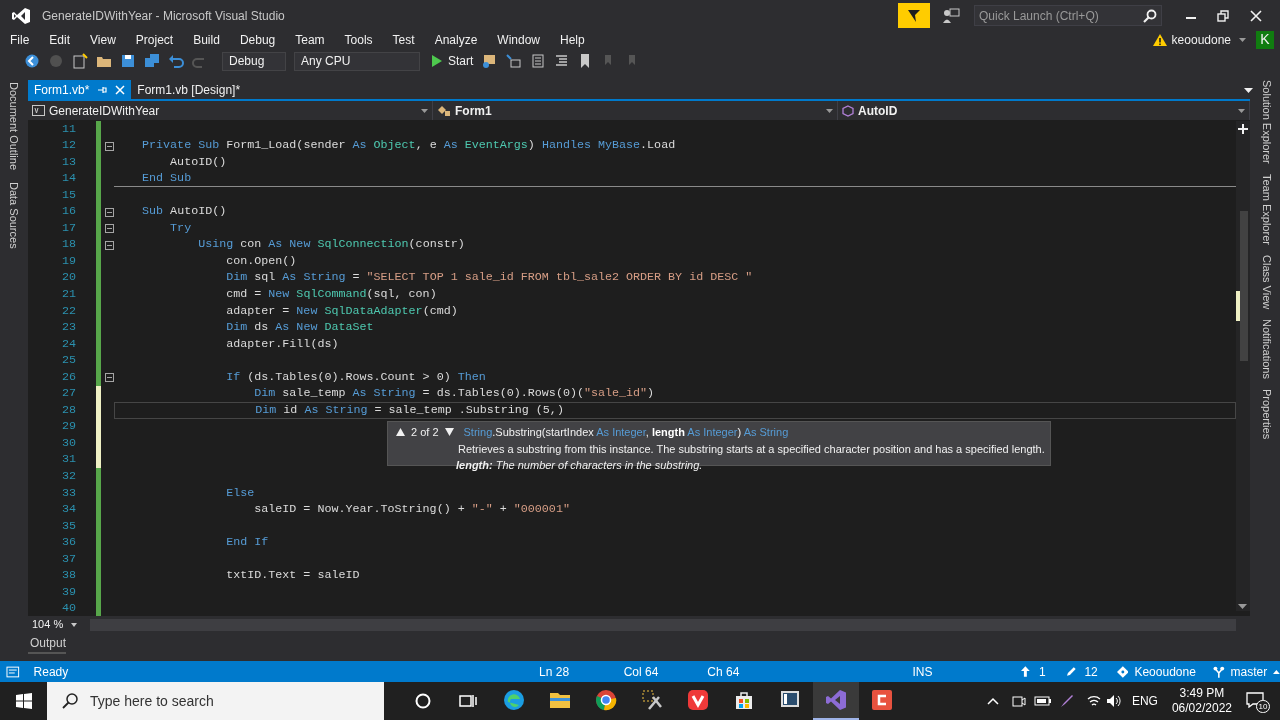  Describe the element at coordinates (561, 61) in the screenshot. I see `comment-icon` at that location.